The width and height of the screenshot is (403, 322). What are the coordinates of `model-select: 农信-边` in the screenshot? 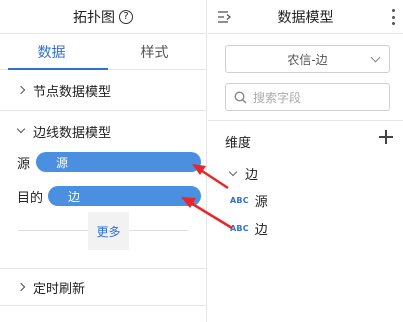 It's located at (307, 59).